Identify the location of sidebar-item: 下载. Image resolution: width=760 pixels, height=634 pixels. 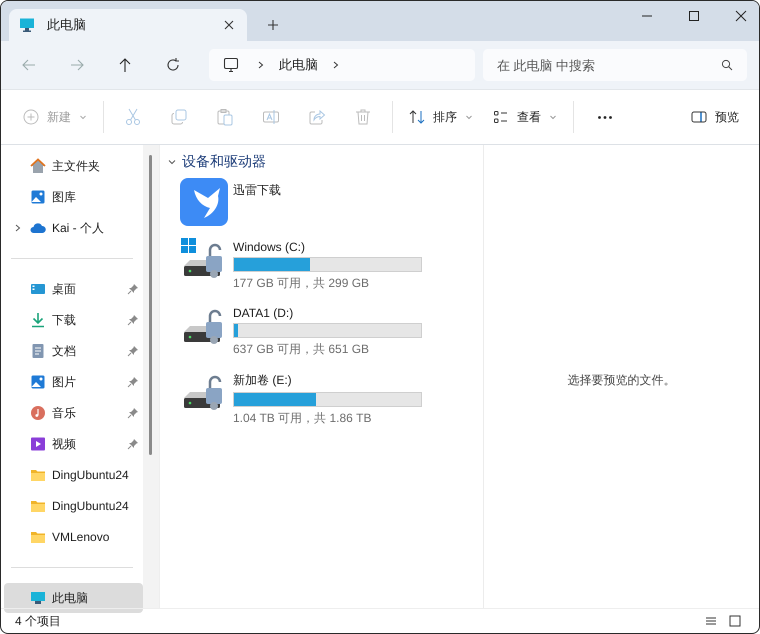
(73, 320).